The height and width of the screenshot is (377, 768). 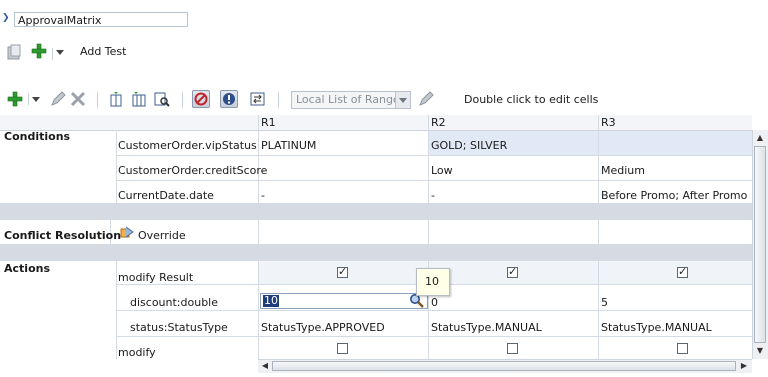 What do you see at coordinates (469, 145) in the screenshot?
I see `cell-r2: GOLD; SILVER` at bounding box center [469, 145].